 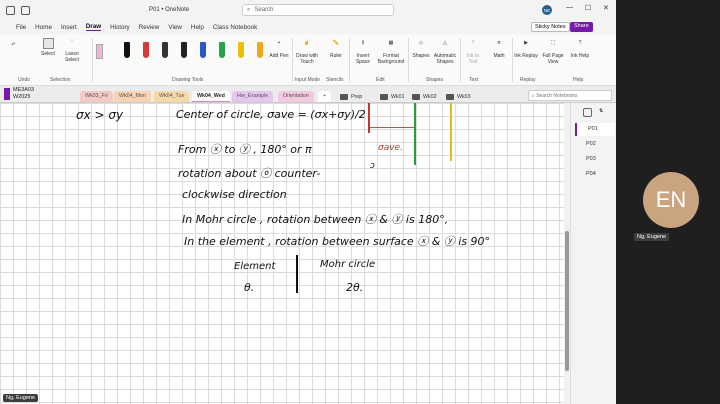 What do you see at coordinates (550, 27) in the screenshot?
I see `sticky-notes-button: Sticky Notes` at bounding box center [550, 27].